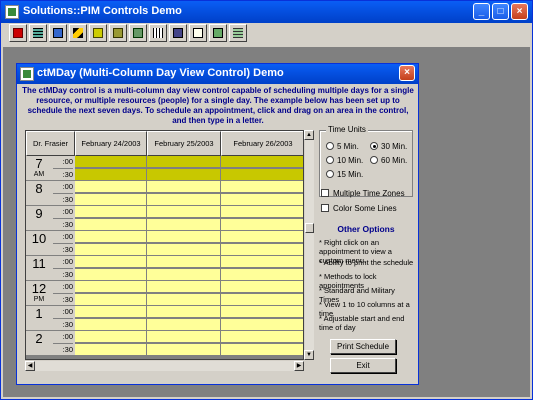 This screenshot has width=533, height=400. Describe the element at coordinates (344, 161) in the screenshot. I see `radio-10-min: 10 Min.` at that location.